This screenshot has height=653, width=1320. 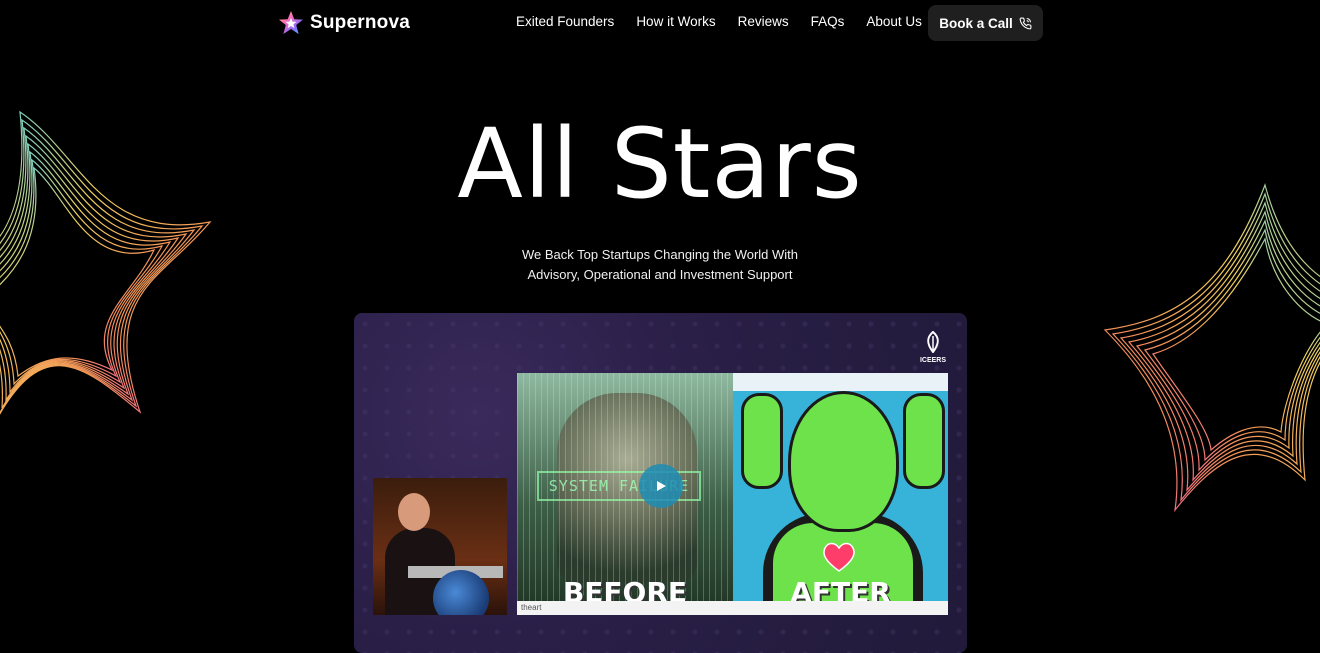 What do you see at coordinates (924, 441) in the screenshot?
I see `ok-hand-right` at bounding box center [924, 441].